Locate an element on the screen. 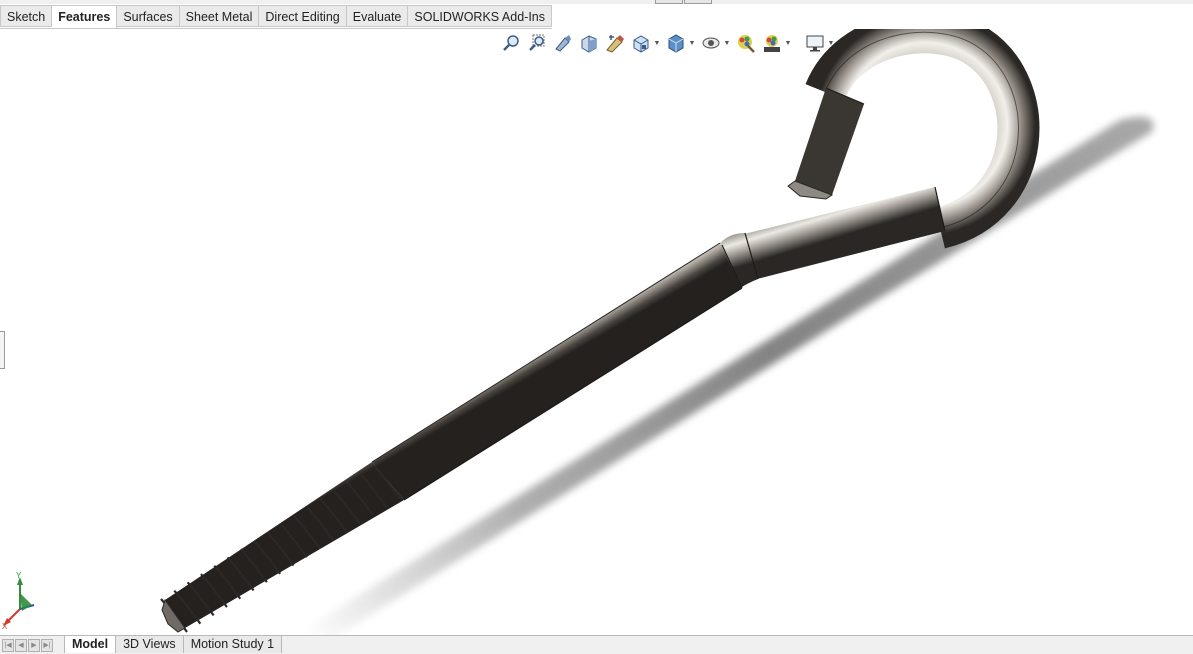 Image resolution: width=1193 pixels, height=654 pixels. reference-triad: Y X is located at coordinates (18, 601).